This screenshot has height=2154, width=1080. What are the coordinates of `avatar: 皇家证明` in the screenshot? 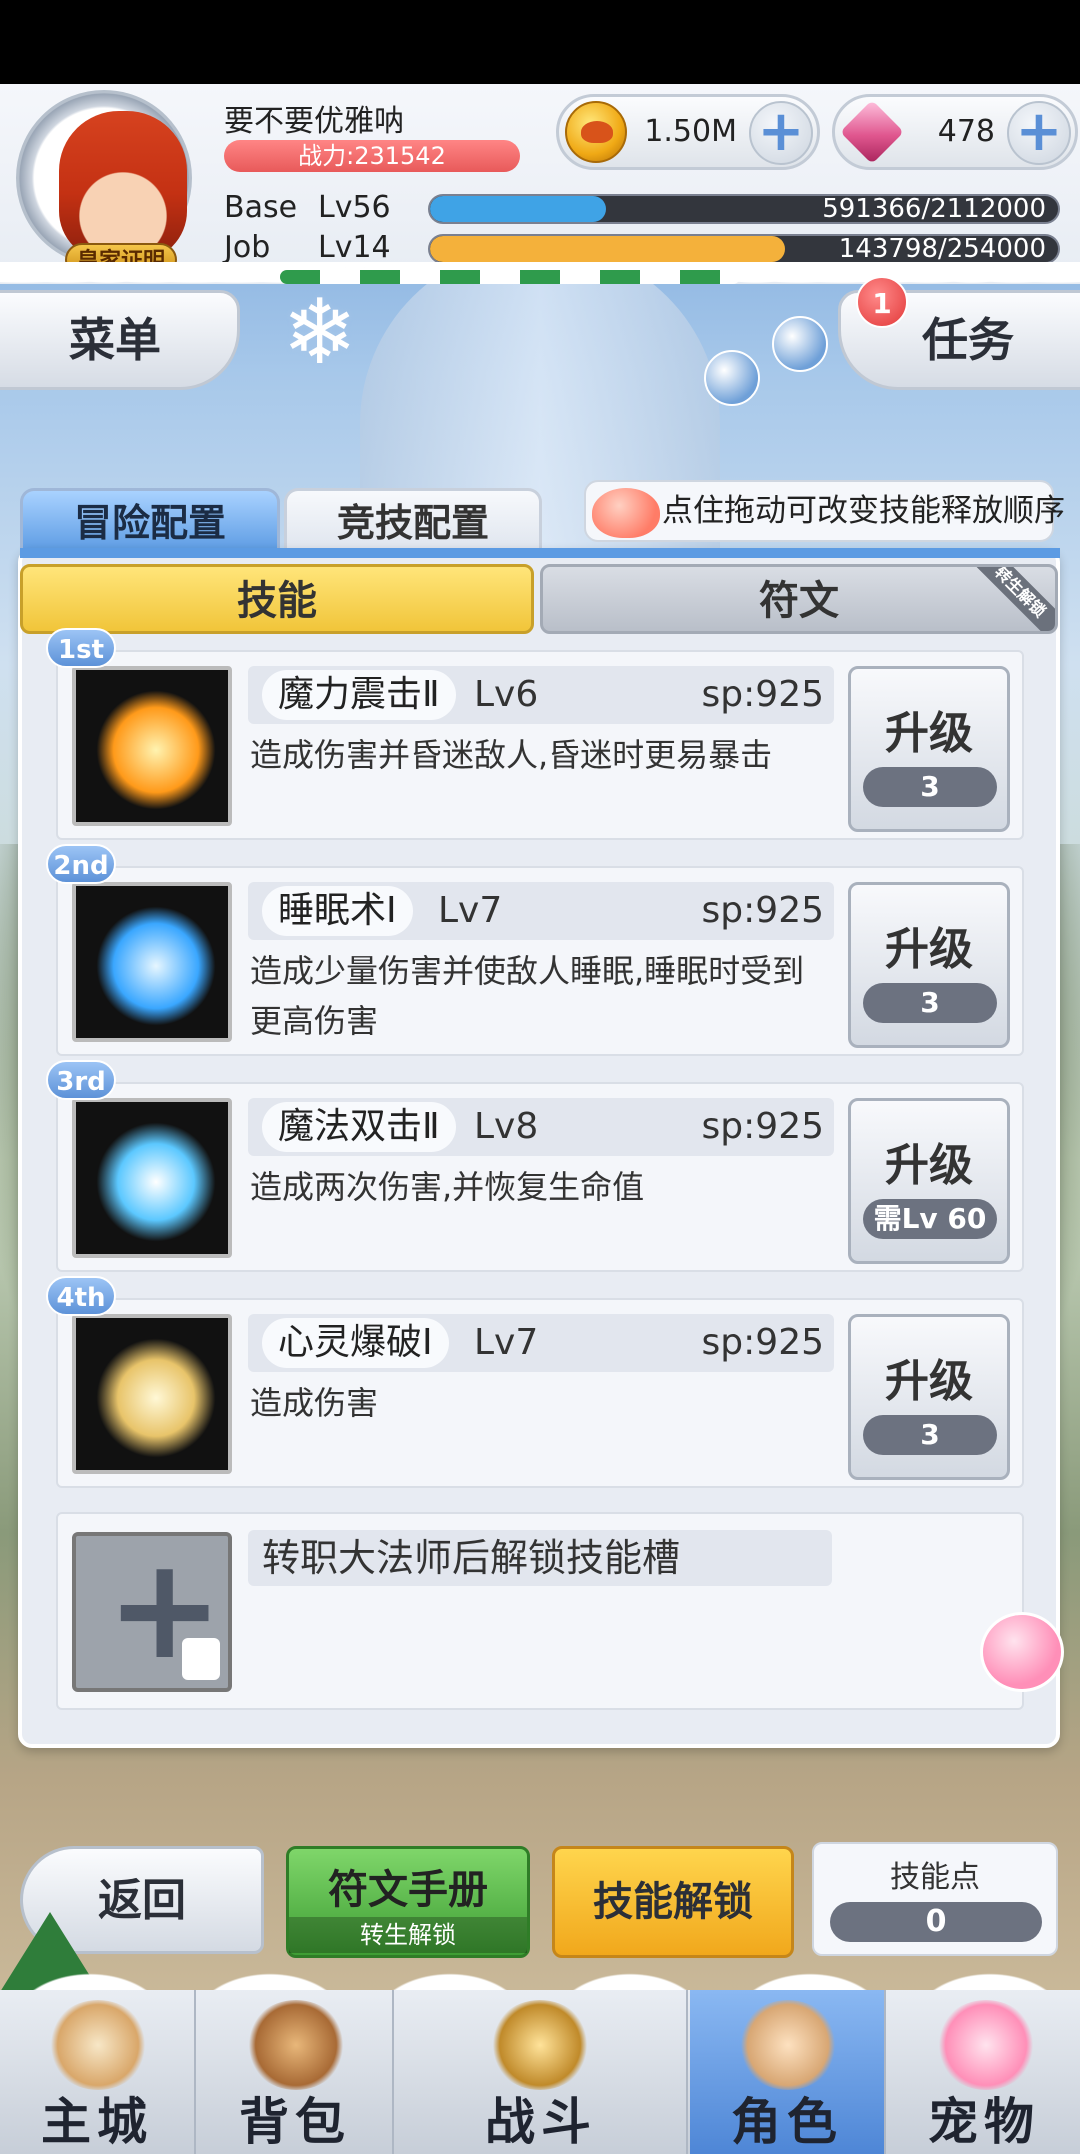 It's located at (104, 183).